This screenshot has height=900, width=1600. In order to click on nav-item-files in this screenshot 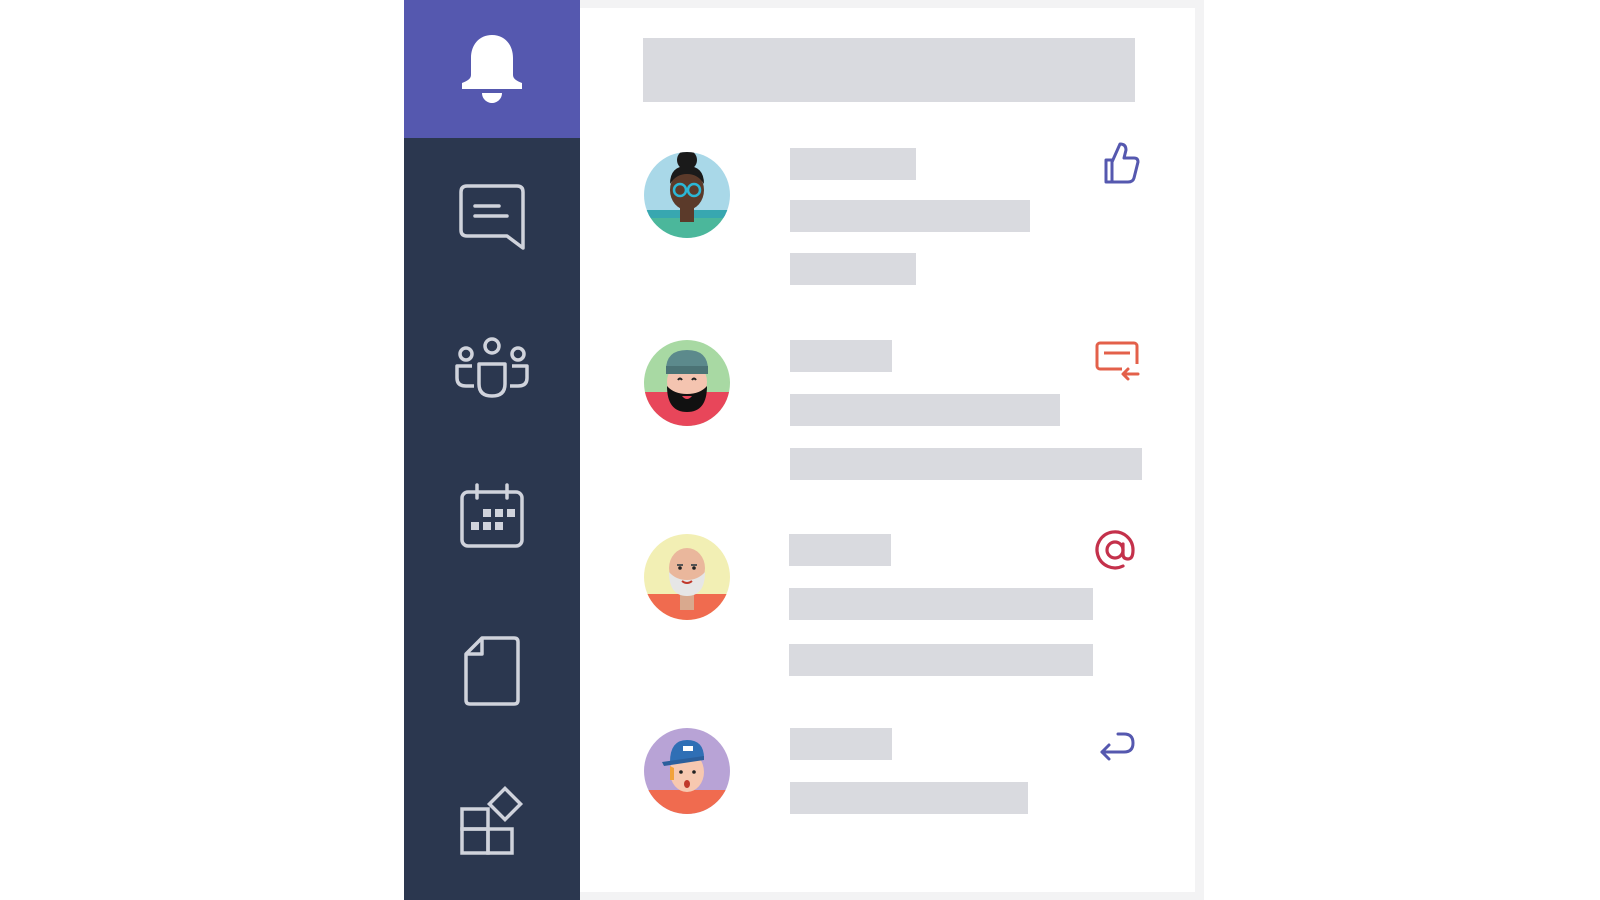, I will do `click(492, 671)`.